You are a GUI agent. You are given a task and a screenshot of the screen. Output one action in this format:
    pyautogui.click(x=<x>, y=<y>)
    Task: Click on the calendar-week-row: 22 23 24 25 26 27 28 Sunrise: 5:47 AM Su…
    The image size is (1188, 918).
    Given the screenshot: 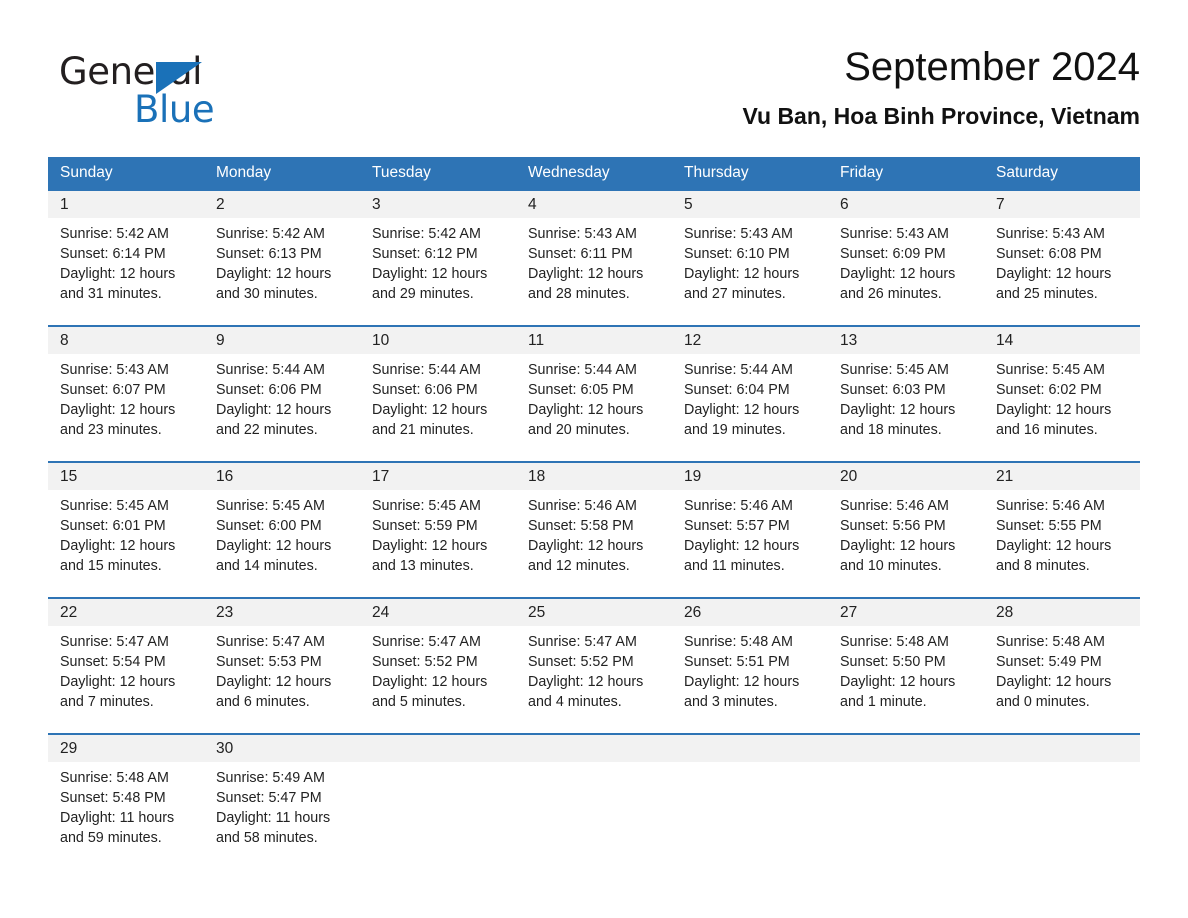 What is the action you would take?
    pyautogui.click(x=594, y=665)
    